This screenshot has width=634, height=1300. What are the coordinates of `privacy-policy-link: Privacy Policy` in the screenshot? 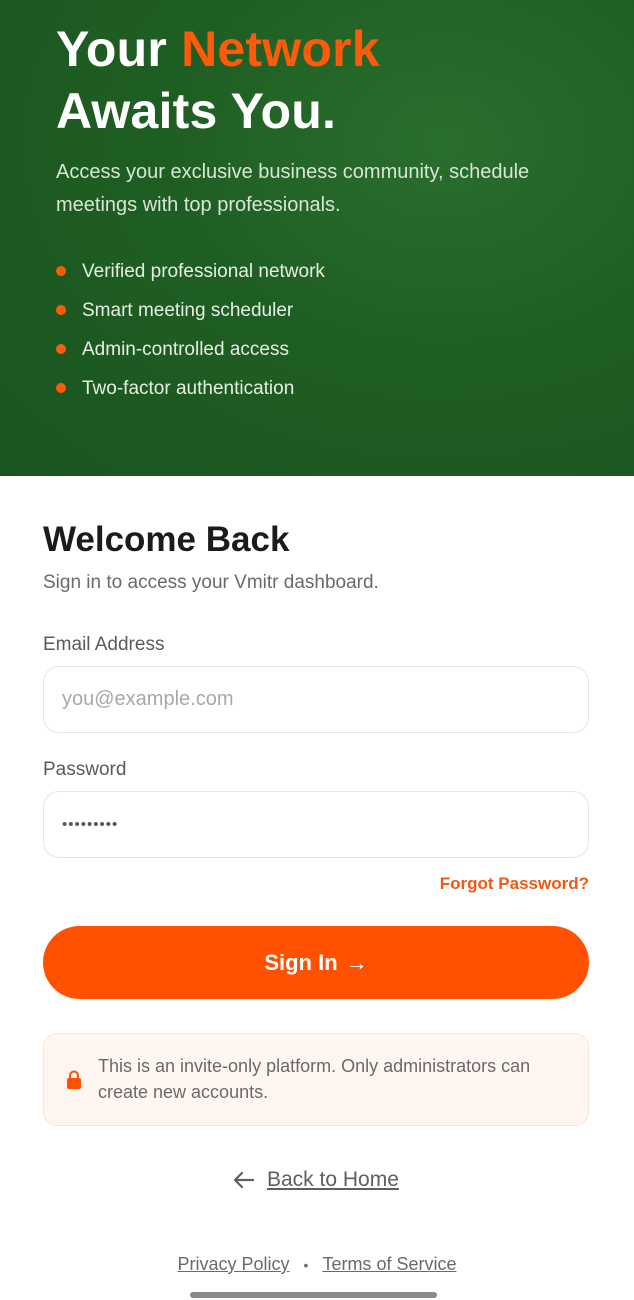 It's located at (234, 1264).